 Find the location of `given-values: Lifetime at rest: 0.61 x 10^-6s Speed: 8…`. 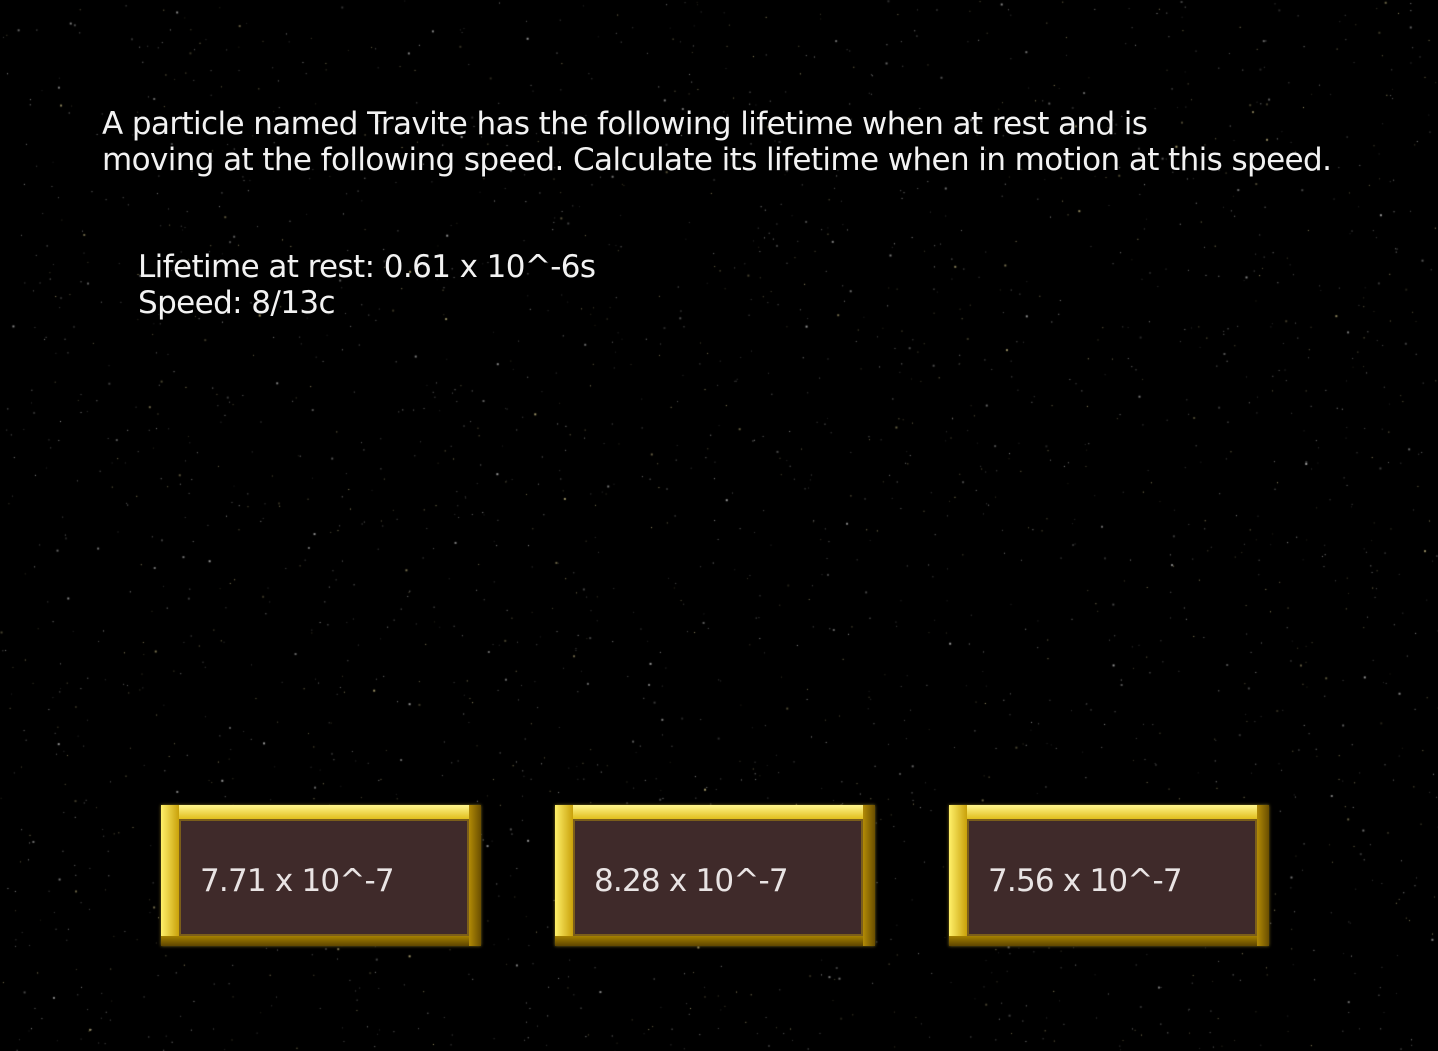

given-values: Lifetime at rest: 0.61 x 10^-6s Speed: 8… is located at coordinates (488, 285).